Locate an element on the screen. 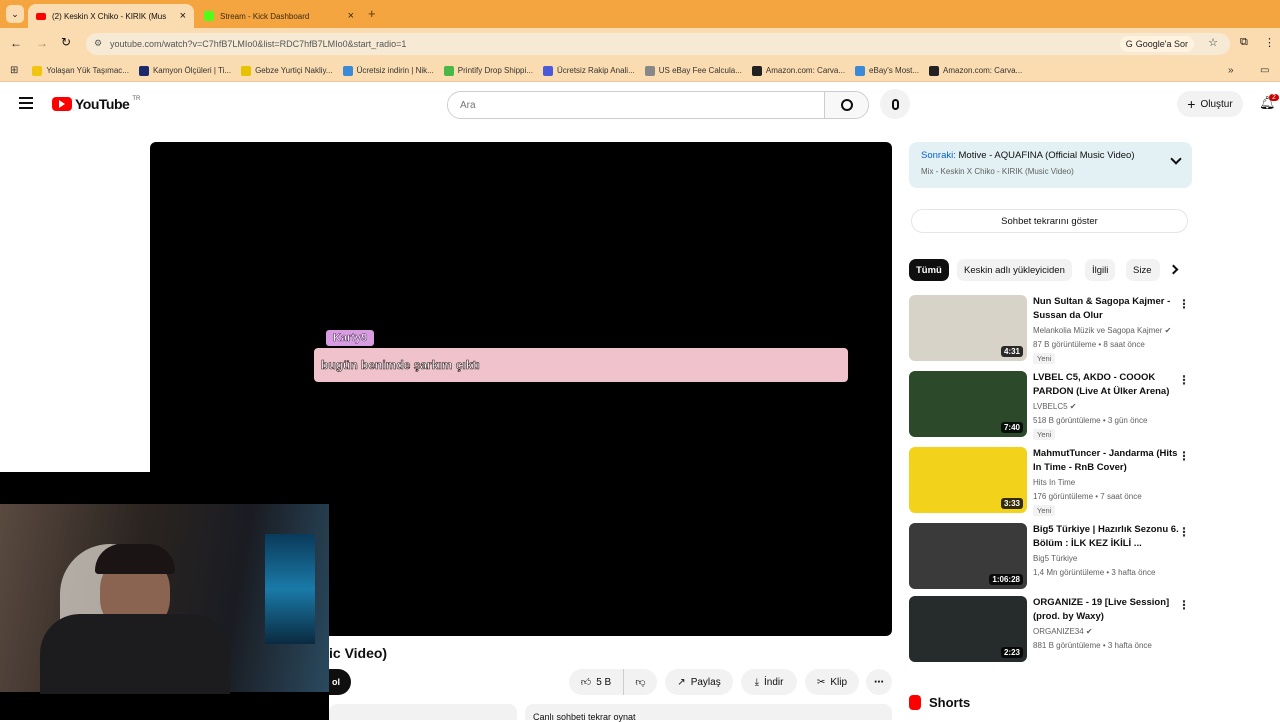 The width and height of the screenshot is (1280, 722). clip-button: ✂ Klip is located at coordinates (832, 682).